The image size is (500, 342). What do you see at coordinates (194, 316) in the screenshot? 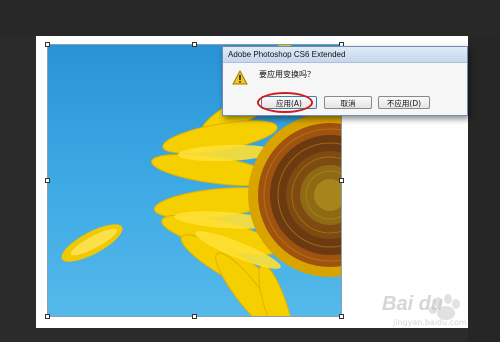
I see `transform-handle-bottom-middle` at bounding box center [194, 316].